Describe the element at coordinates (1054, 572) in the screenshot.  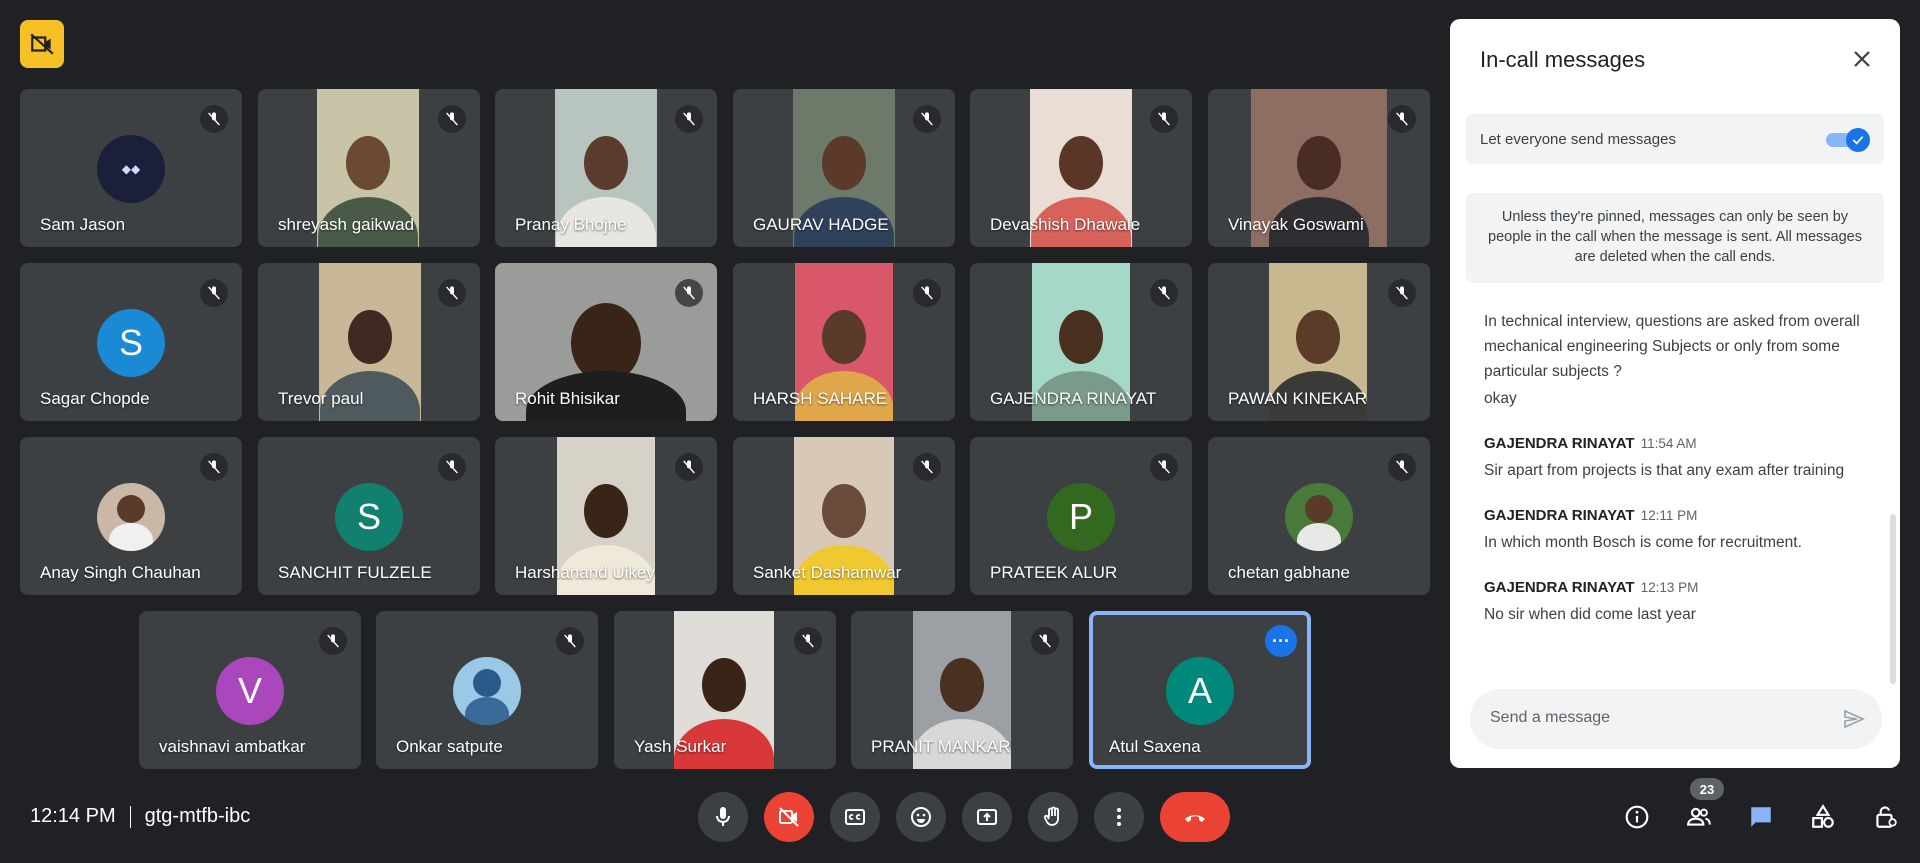
I see `participant-name: PRATEEK ALUR` at that location.